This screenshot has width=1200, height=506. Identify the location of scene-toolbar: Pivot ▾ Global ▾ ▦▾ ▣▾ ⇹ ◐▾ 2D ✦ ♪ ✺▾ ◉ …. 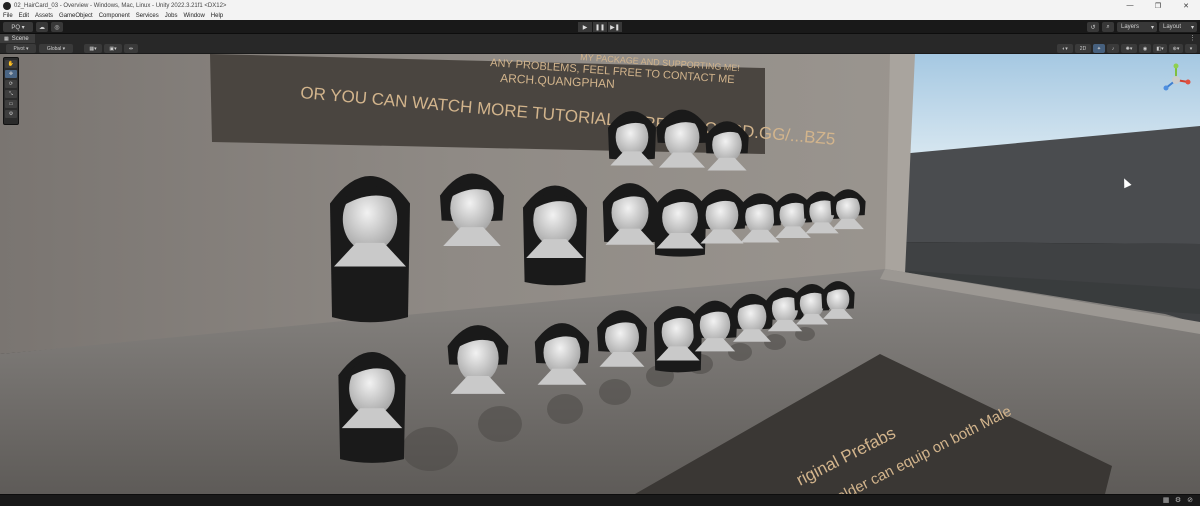
(600, 48).